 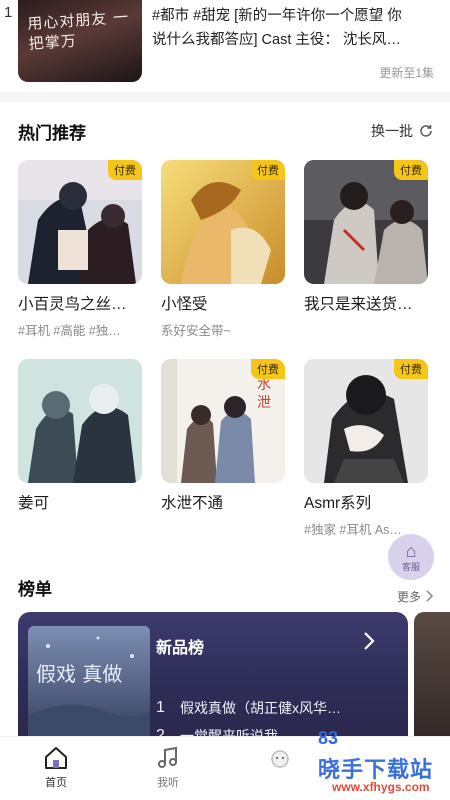 I want to click on audio-drama-card: 姜可, so click(x=80, y=439).